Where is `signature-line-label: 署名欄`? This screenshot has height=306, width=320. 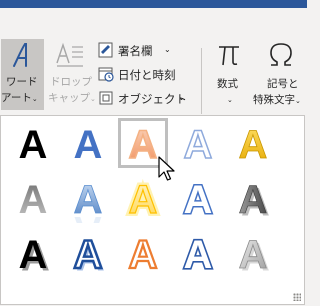
signature-line-label: 署名欄 is located at coordinates (135, 51).